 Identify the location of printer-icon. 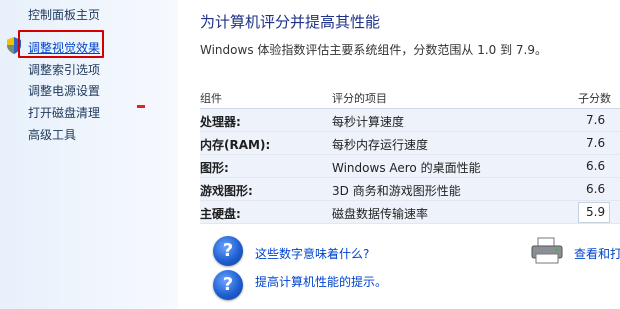
(547, 251).